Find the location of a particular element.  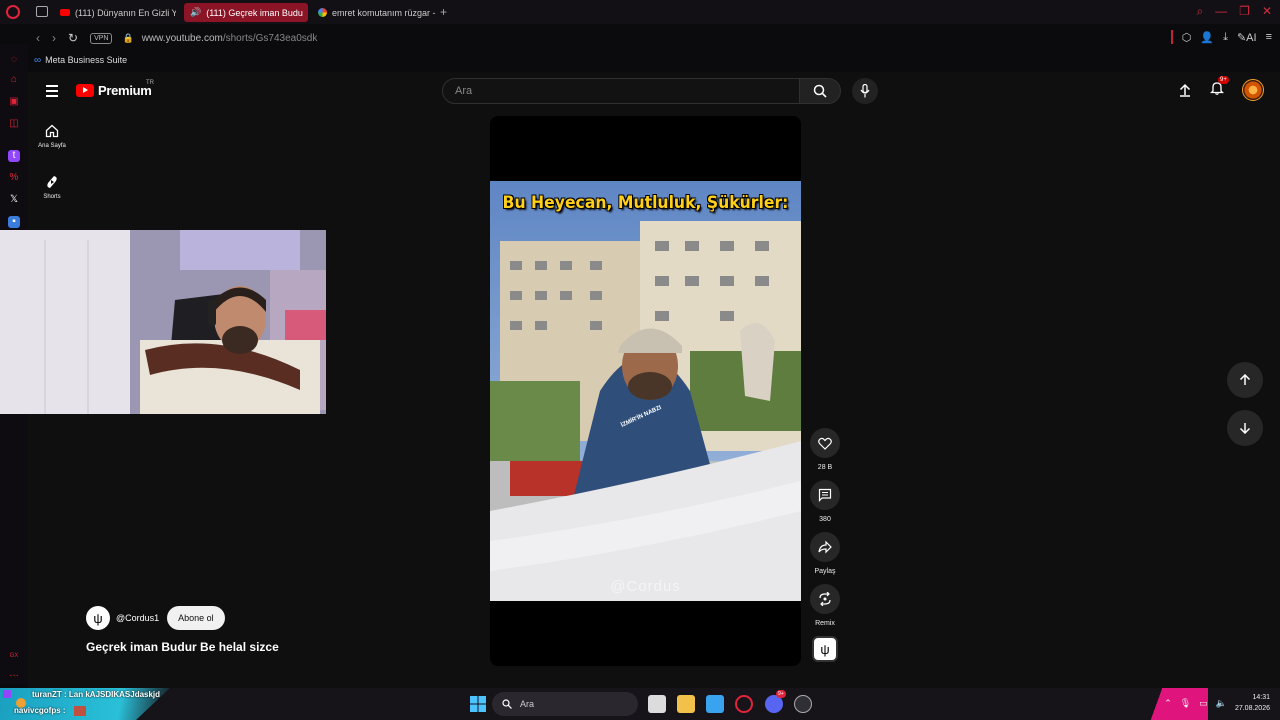

twitch-icon: t is located at coordinates (14, 156).